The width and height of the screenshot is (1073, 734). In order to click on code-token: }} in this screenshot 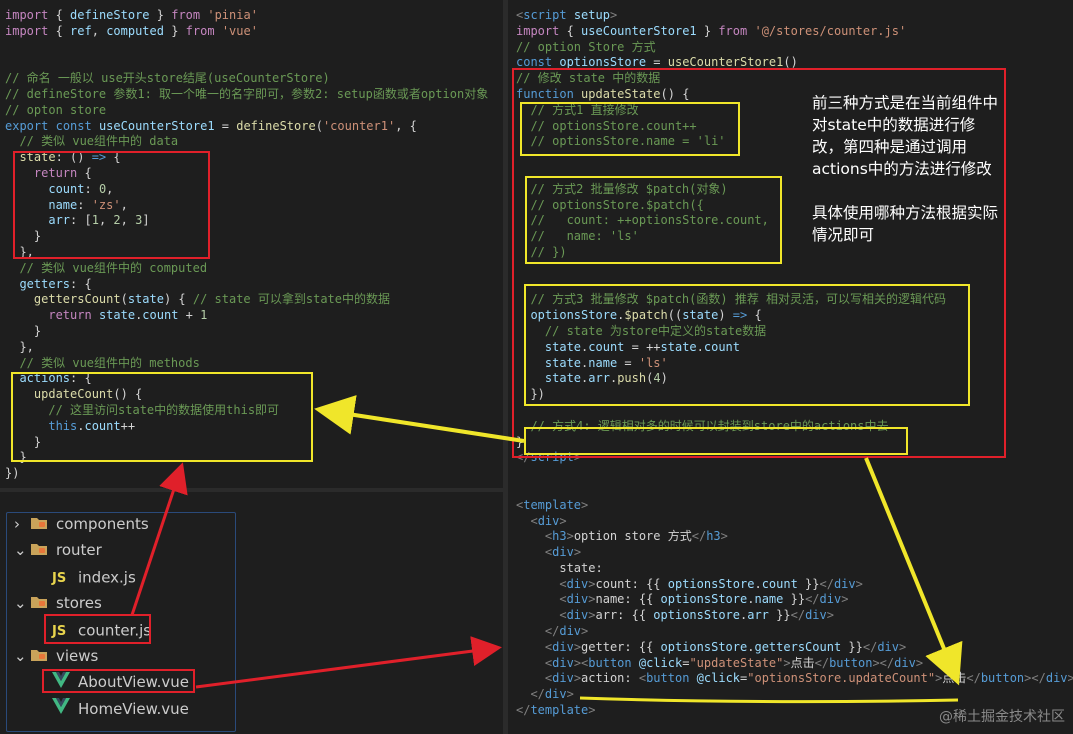, I will do `click(808, 583)`.